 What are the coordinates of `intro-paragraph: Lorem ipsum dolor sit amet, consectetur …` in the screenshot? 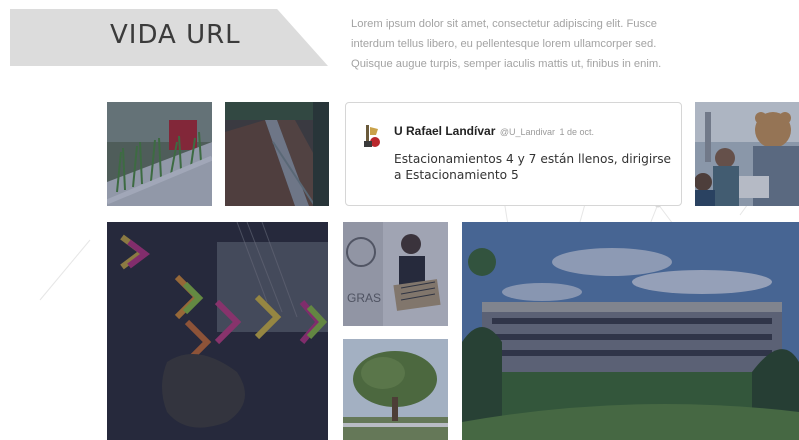 It's located at (506, 44).